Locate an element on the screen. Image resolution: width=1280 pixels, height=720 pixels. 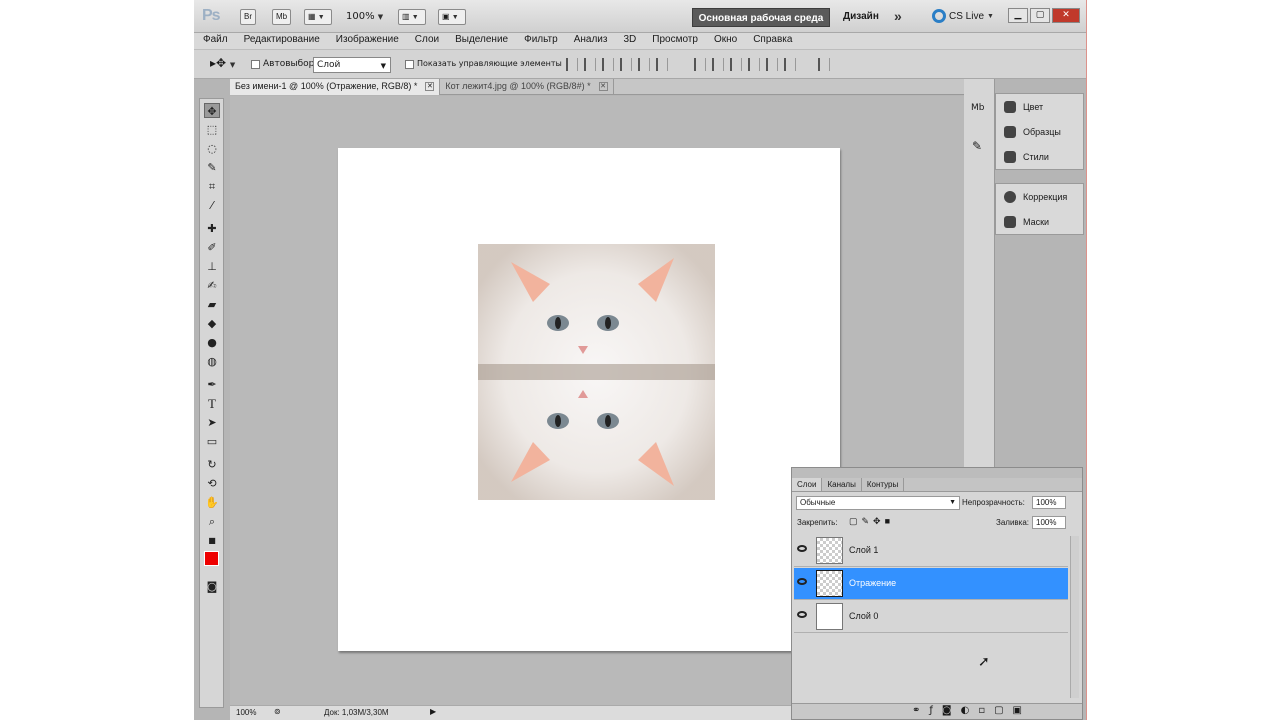
opacity-field: 100% is located at coordinates (1049, 502).